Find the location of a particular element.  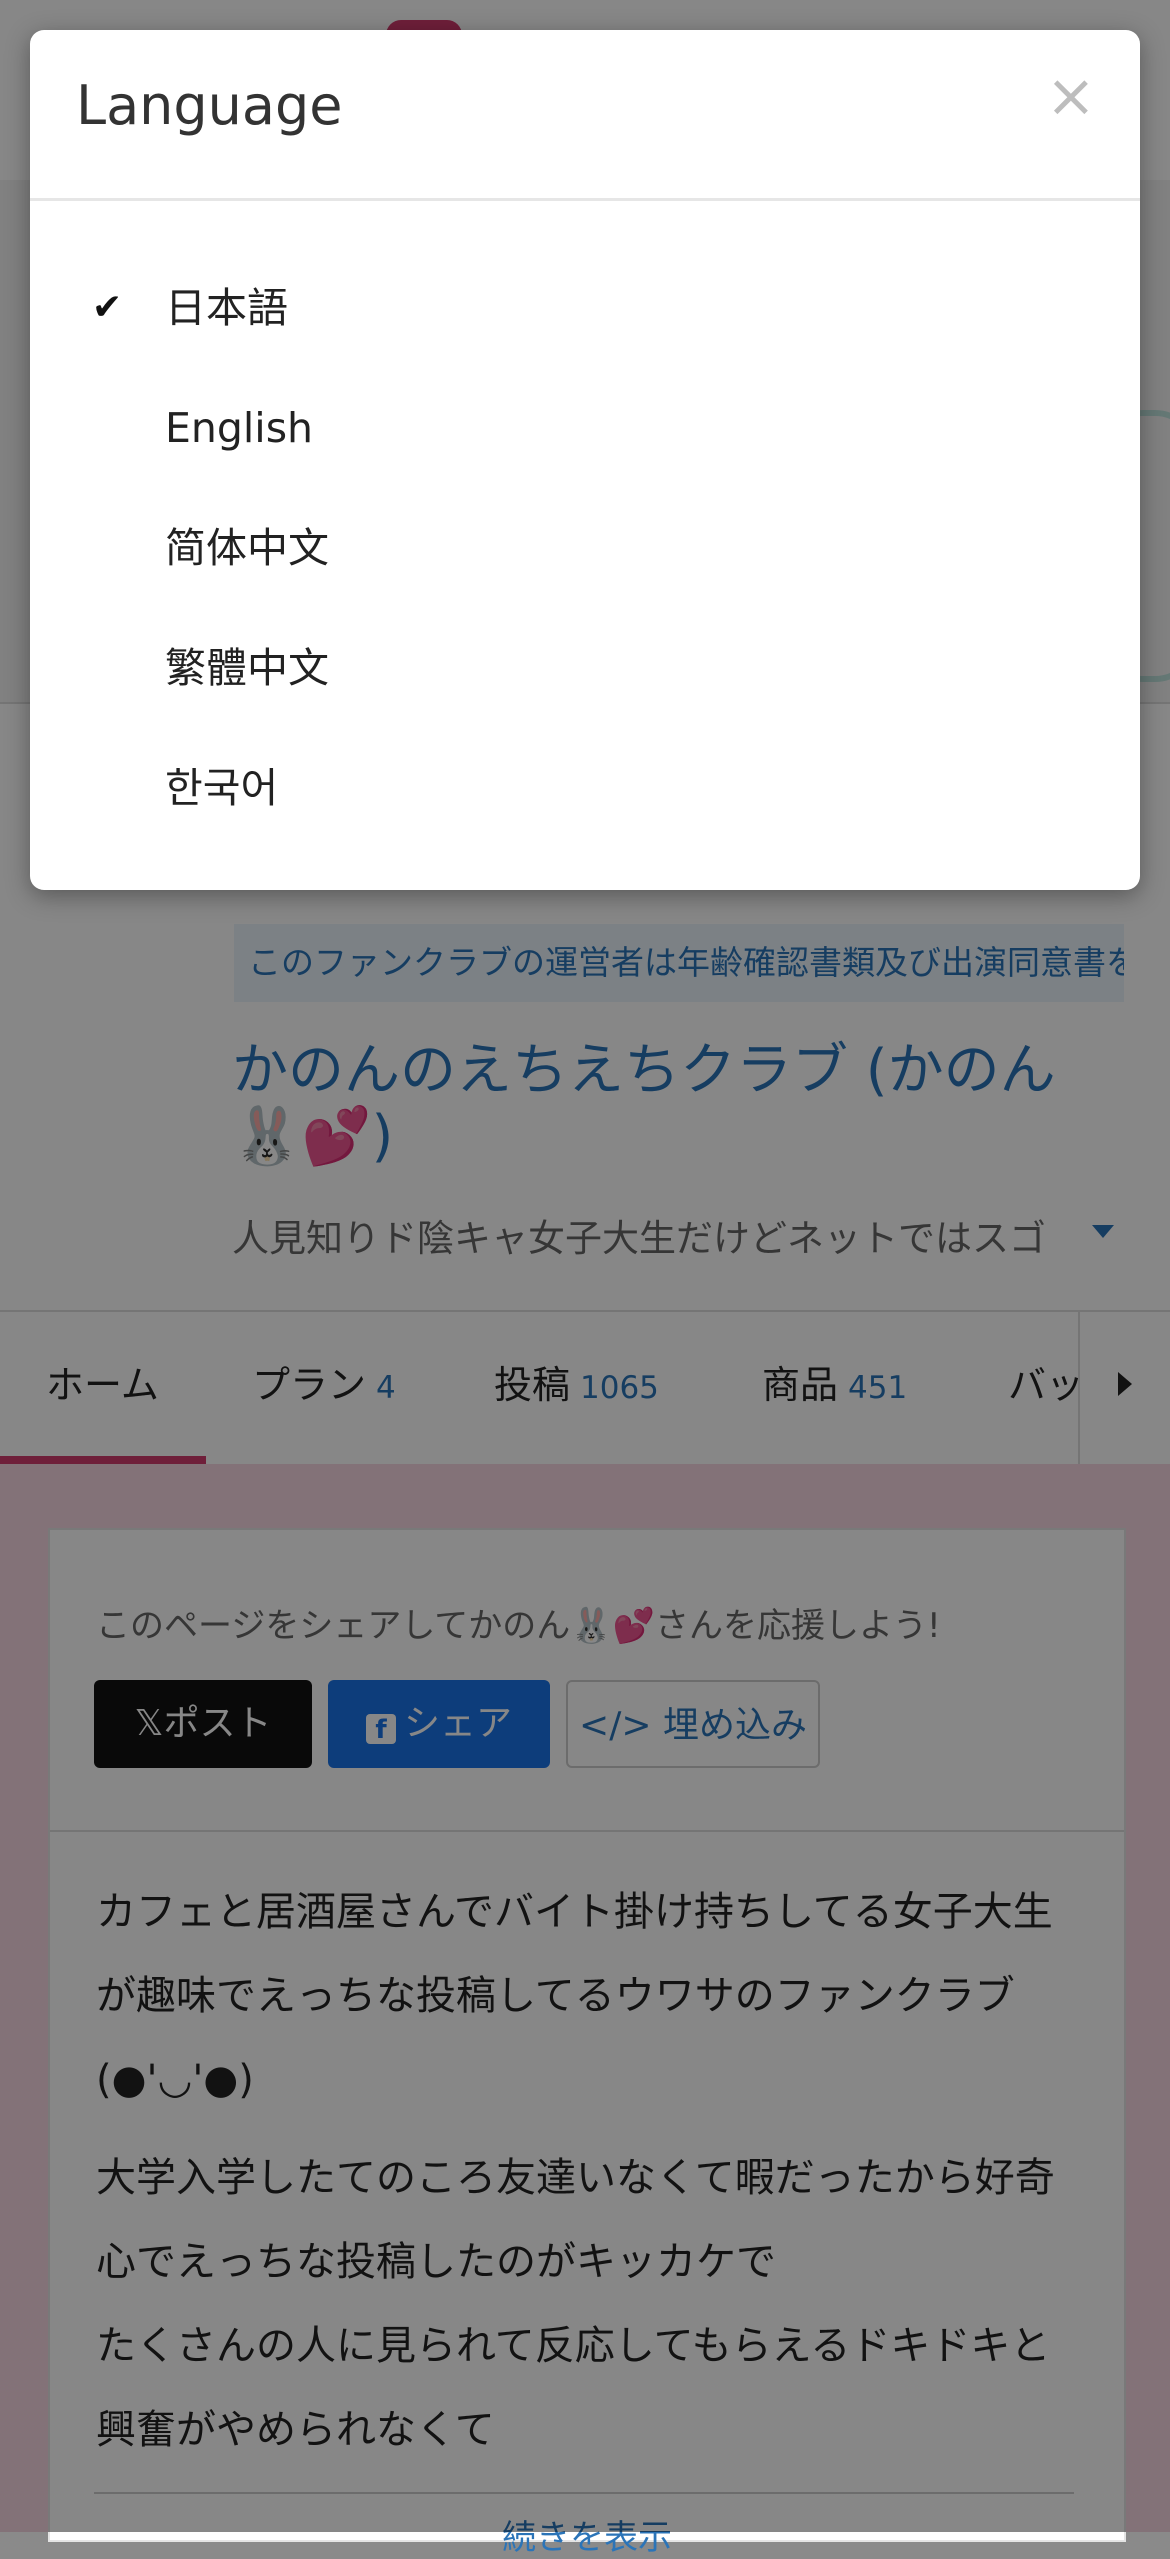

language-label: 简体中文 is located at coordinates (247, 548).